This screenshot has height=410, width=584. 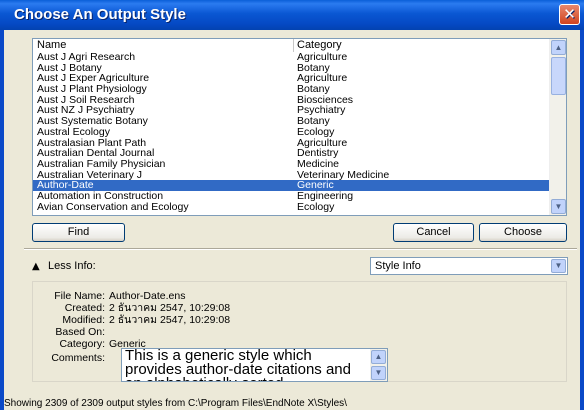 I want to click on close-icon: ✕, so click(x=569, y=14).